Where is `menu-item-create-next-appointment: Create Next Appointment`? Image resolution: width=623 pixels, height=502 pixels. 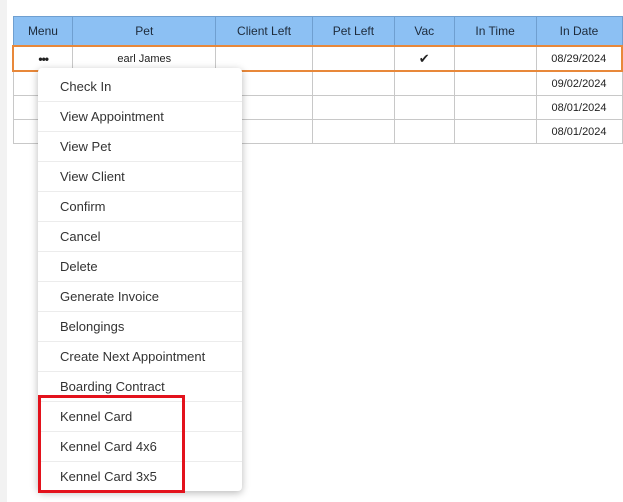 menu-item-create-next-appointment: Create Next Appointment is located at coordinates (140, 357).